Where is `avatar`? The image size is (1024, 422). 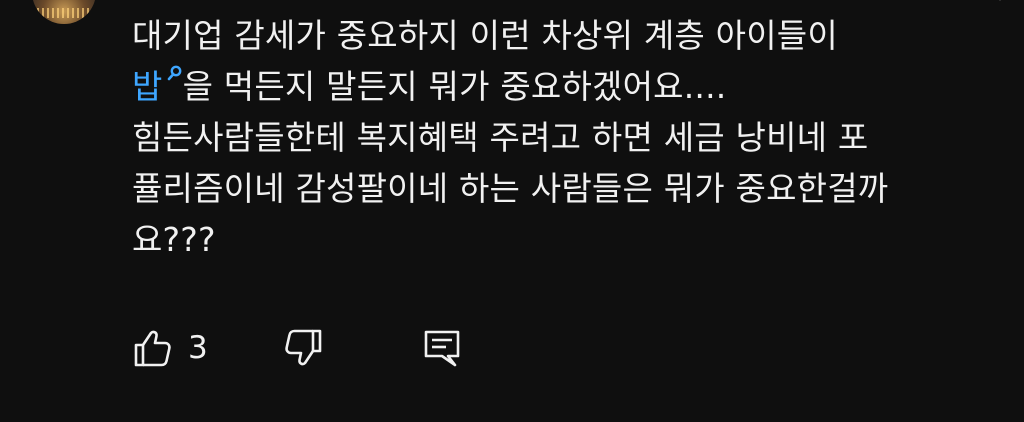
avatar is located at coordinates (64, 12).